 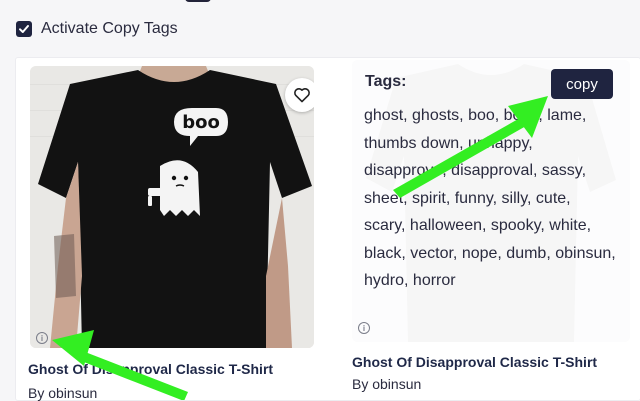 I want to click on heart-icon, so click(x=302, y=95).